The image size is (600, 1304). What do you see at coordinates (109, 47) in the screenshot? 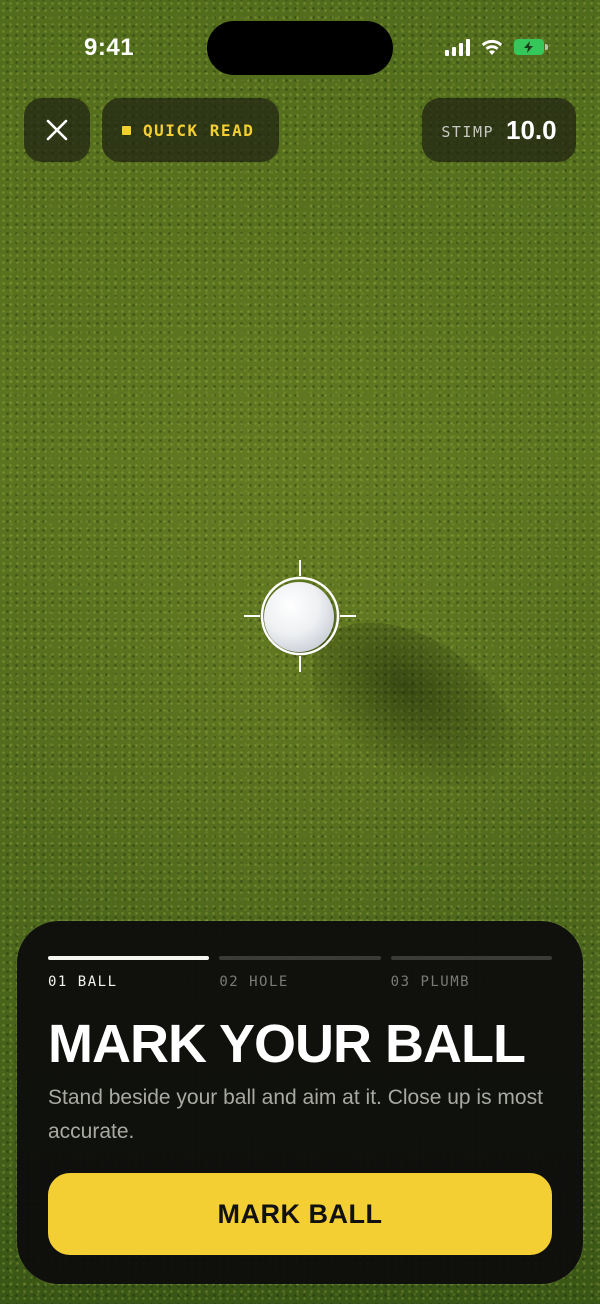
I see `status-time: 9:41` at bounding box center [109, 47].